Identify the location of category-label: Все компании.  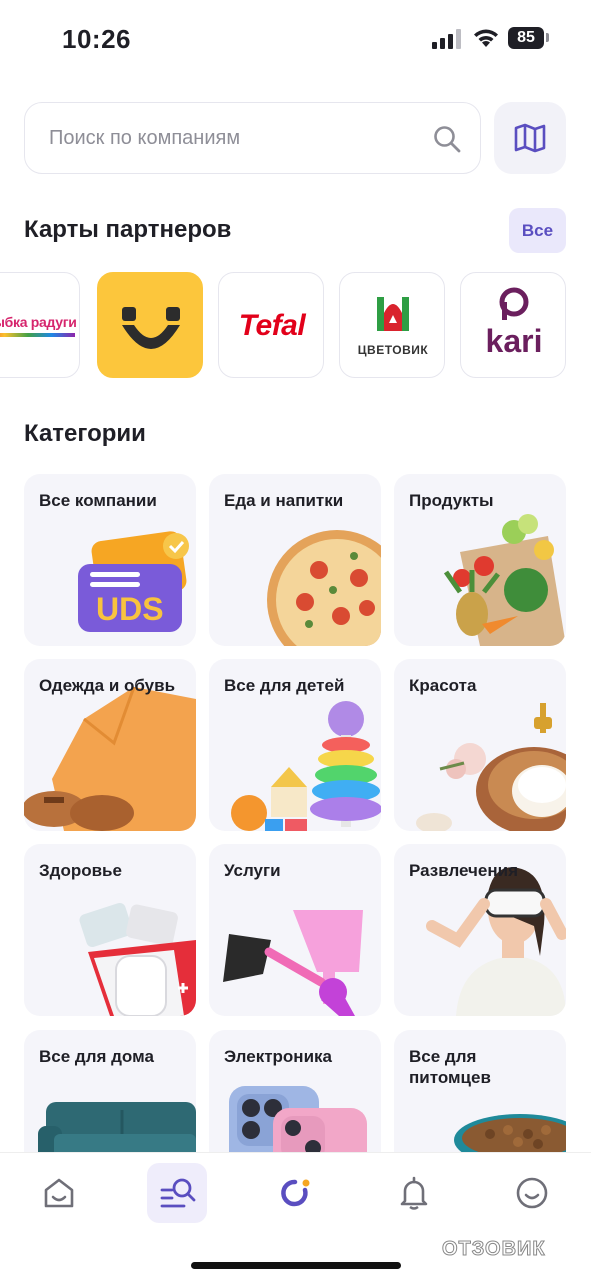
(98, 500).